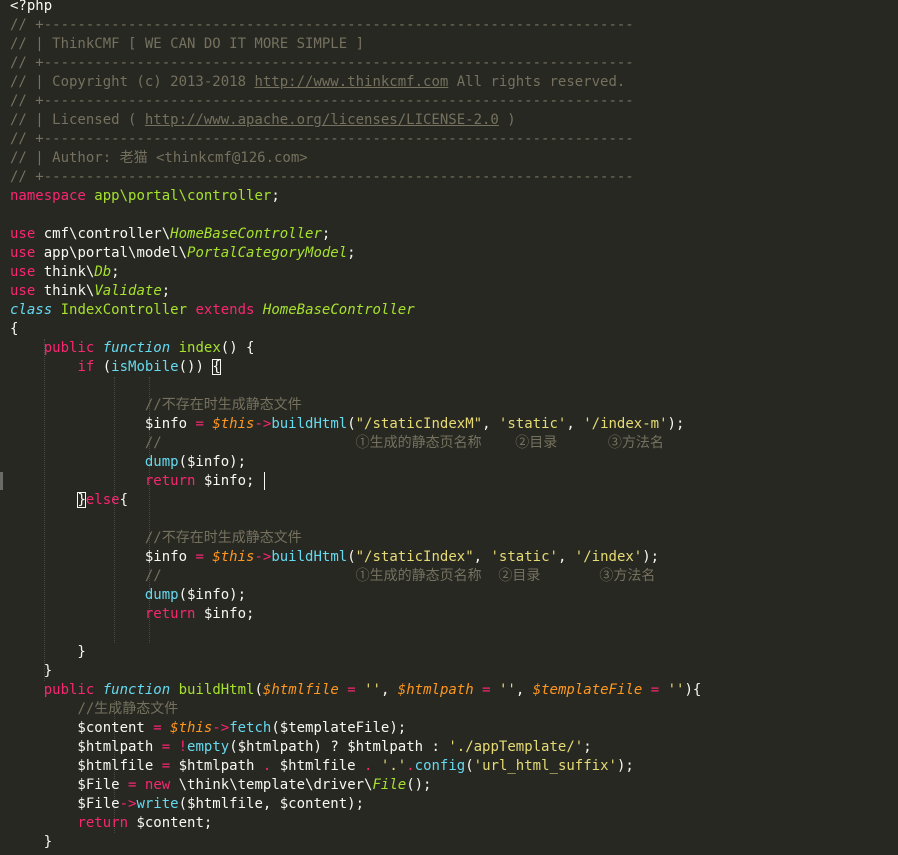 The image size is (898, 855). I want to click on code-line: {, so click(14, 329).